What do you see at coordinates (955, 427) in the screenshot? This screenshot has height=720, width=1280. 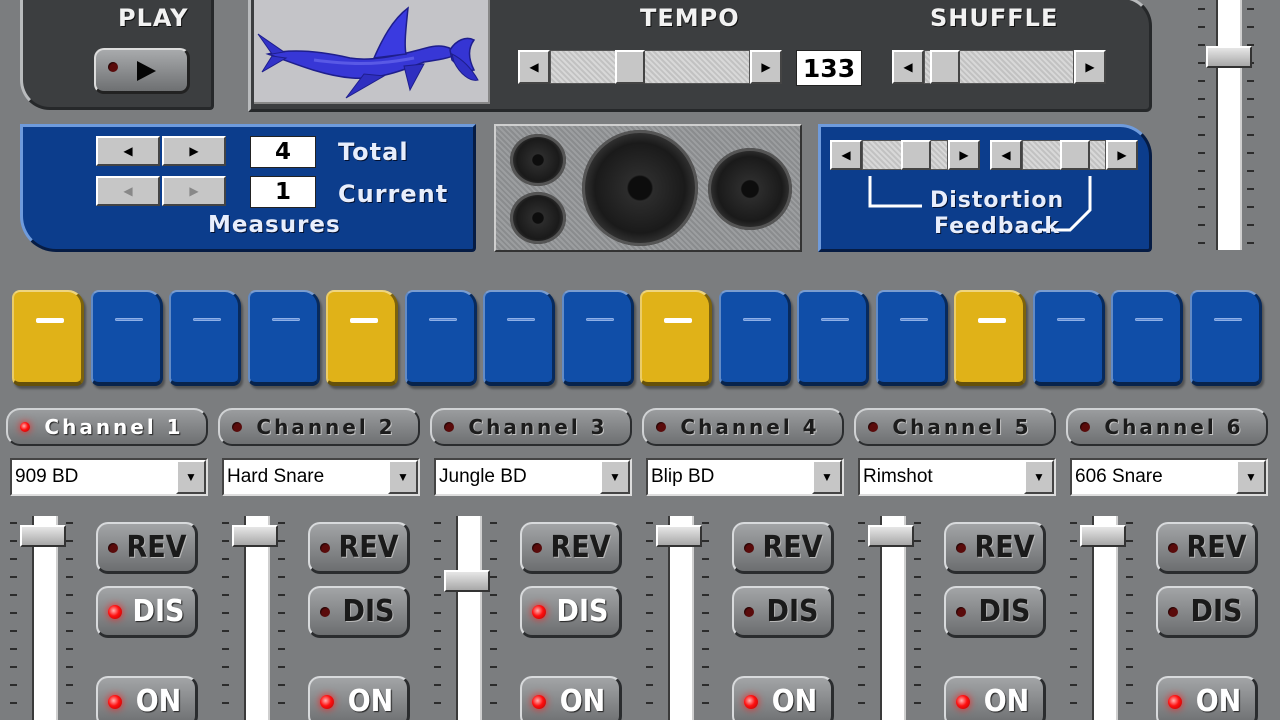 I see `channel-select-button: Channel 5` at bounding box center [955, 427].